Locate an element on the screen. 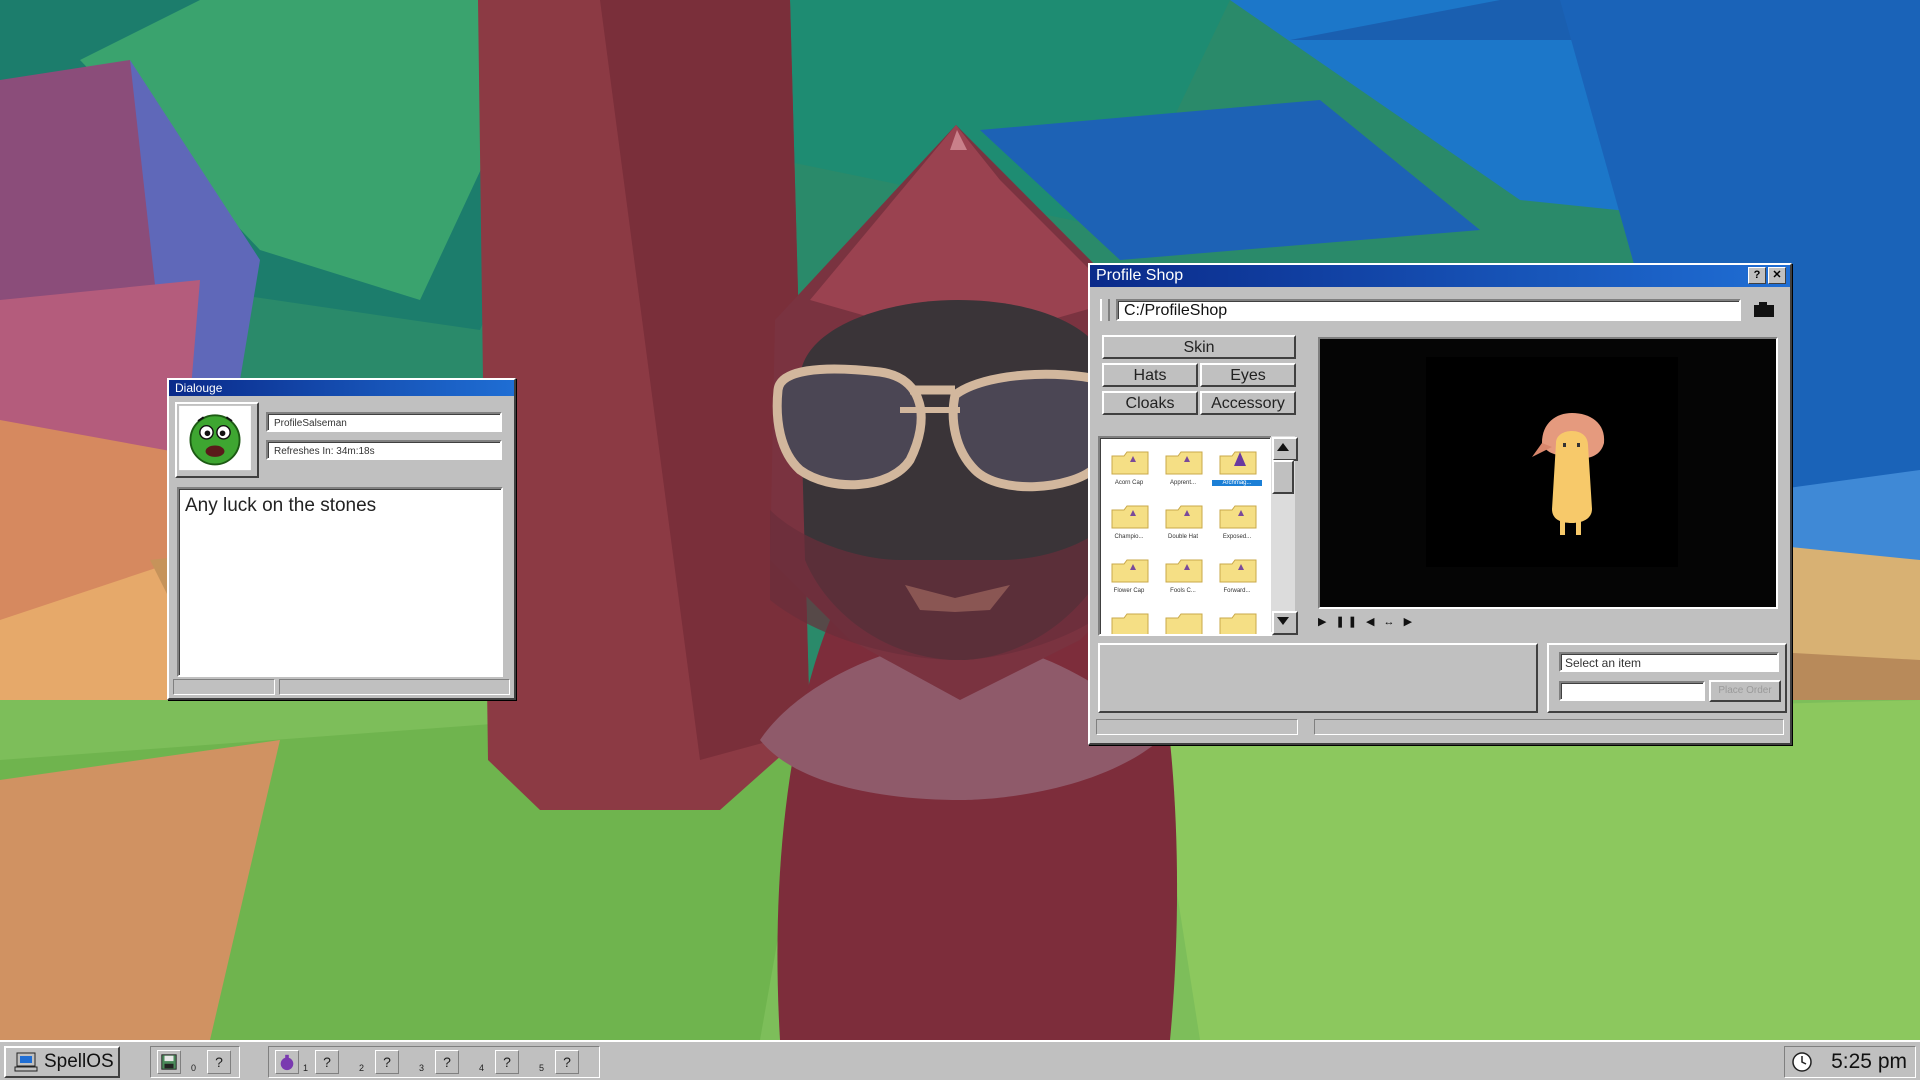 The image size is (1920, 1080). taskbar: SpellOS 0 ? 1 ? 2 ? 3 ? 4 ? 5 ? 5:25 pm is located at coordinates (960, 1060).